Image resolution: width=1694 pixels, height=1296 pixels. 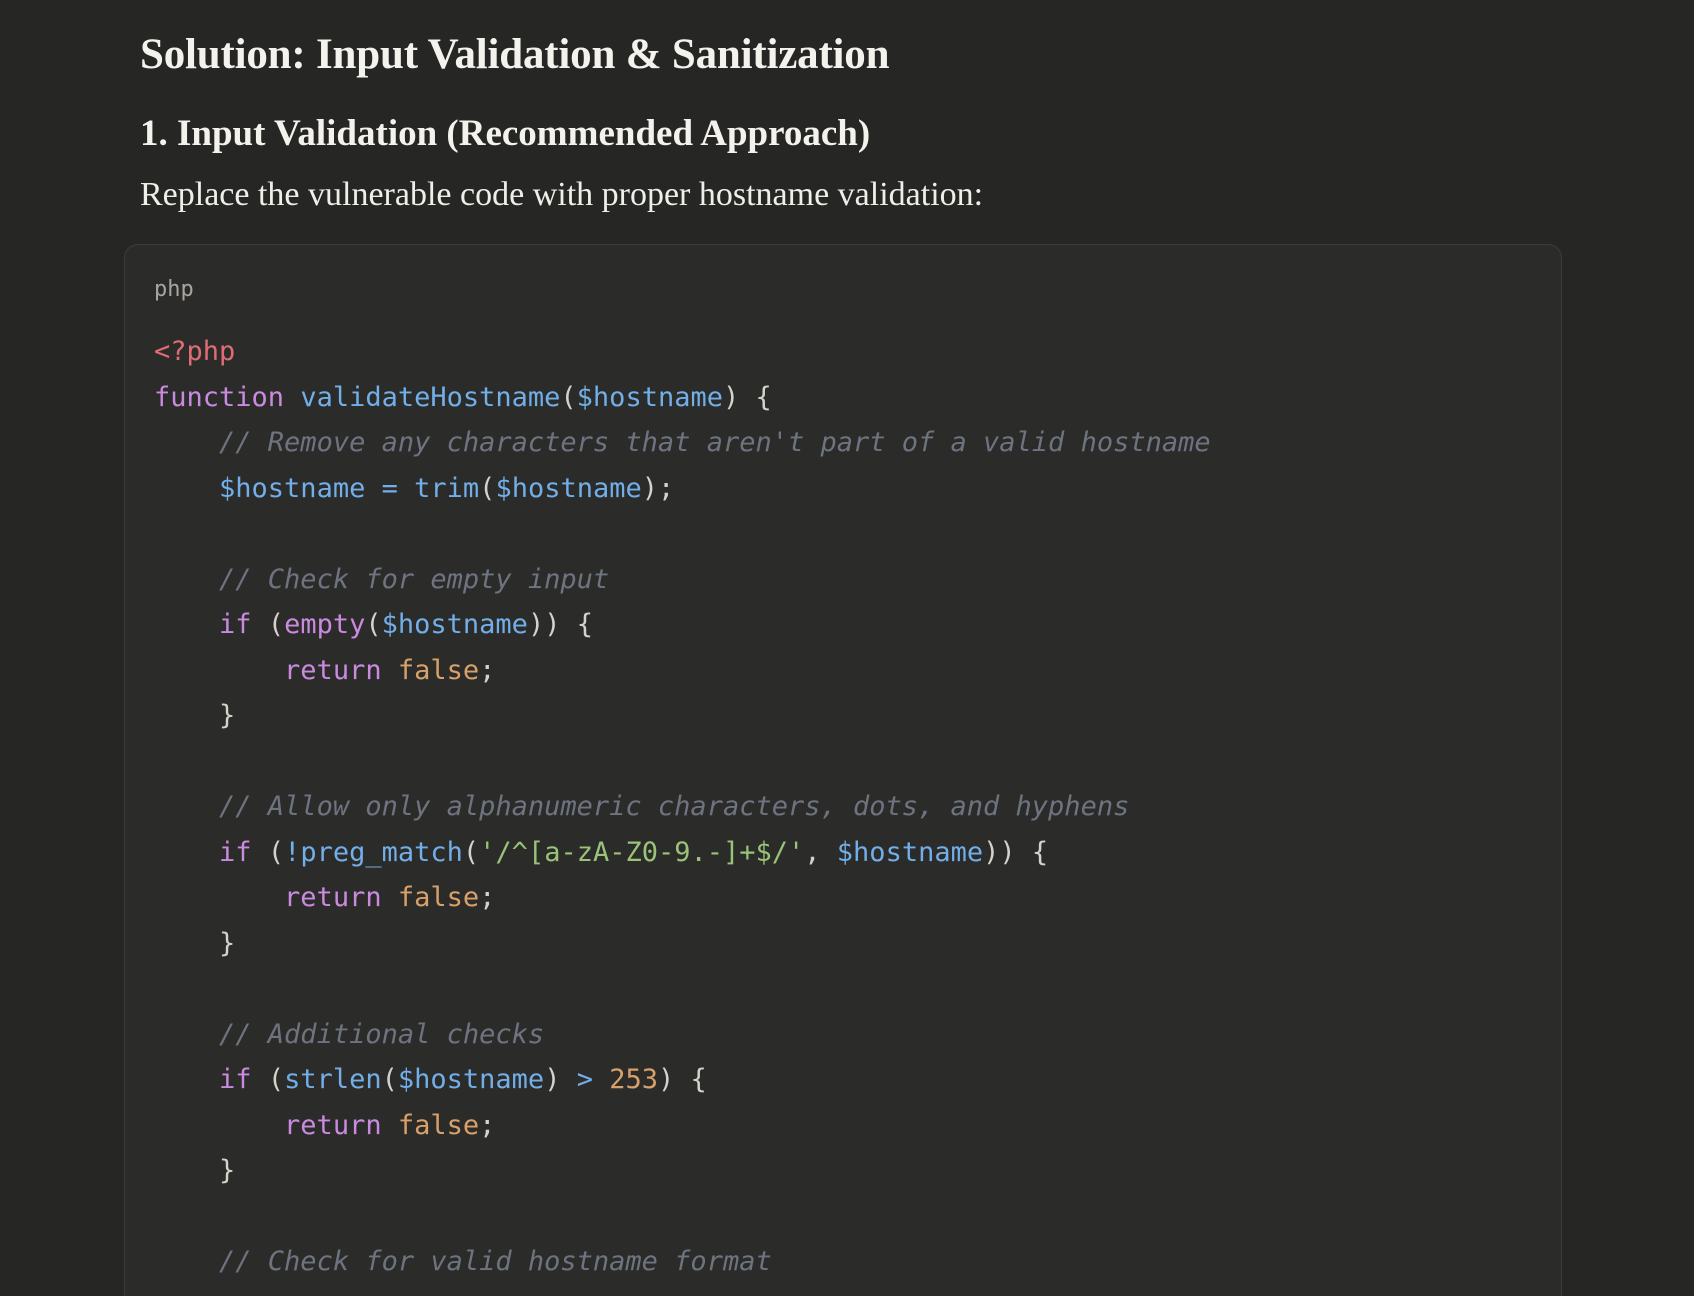 What do you see at coordinates (325, 624) in the screenshot?
I see `function-call: empty` at bounding box center [325, 624].